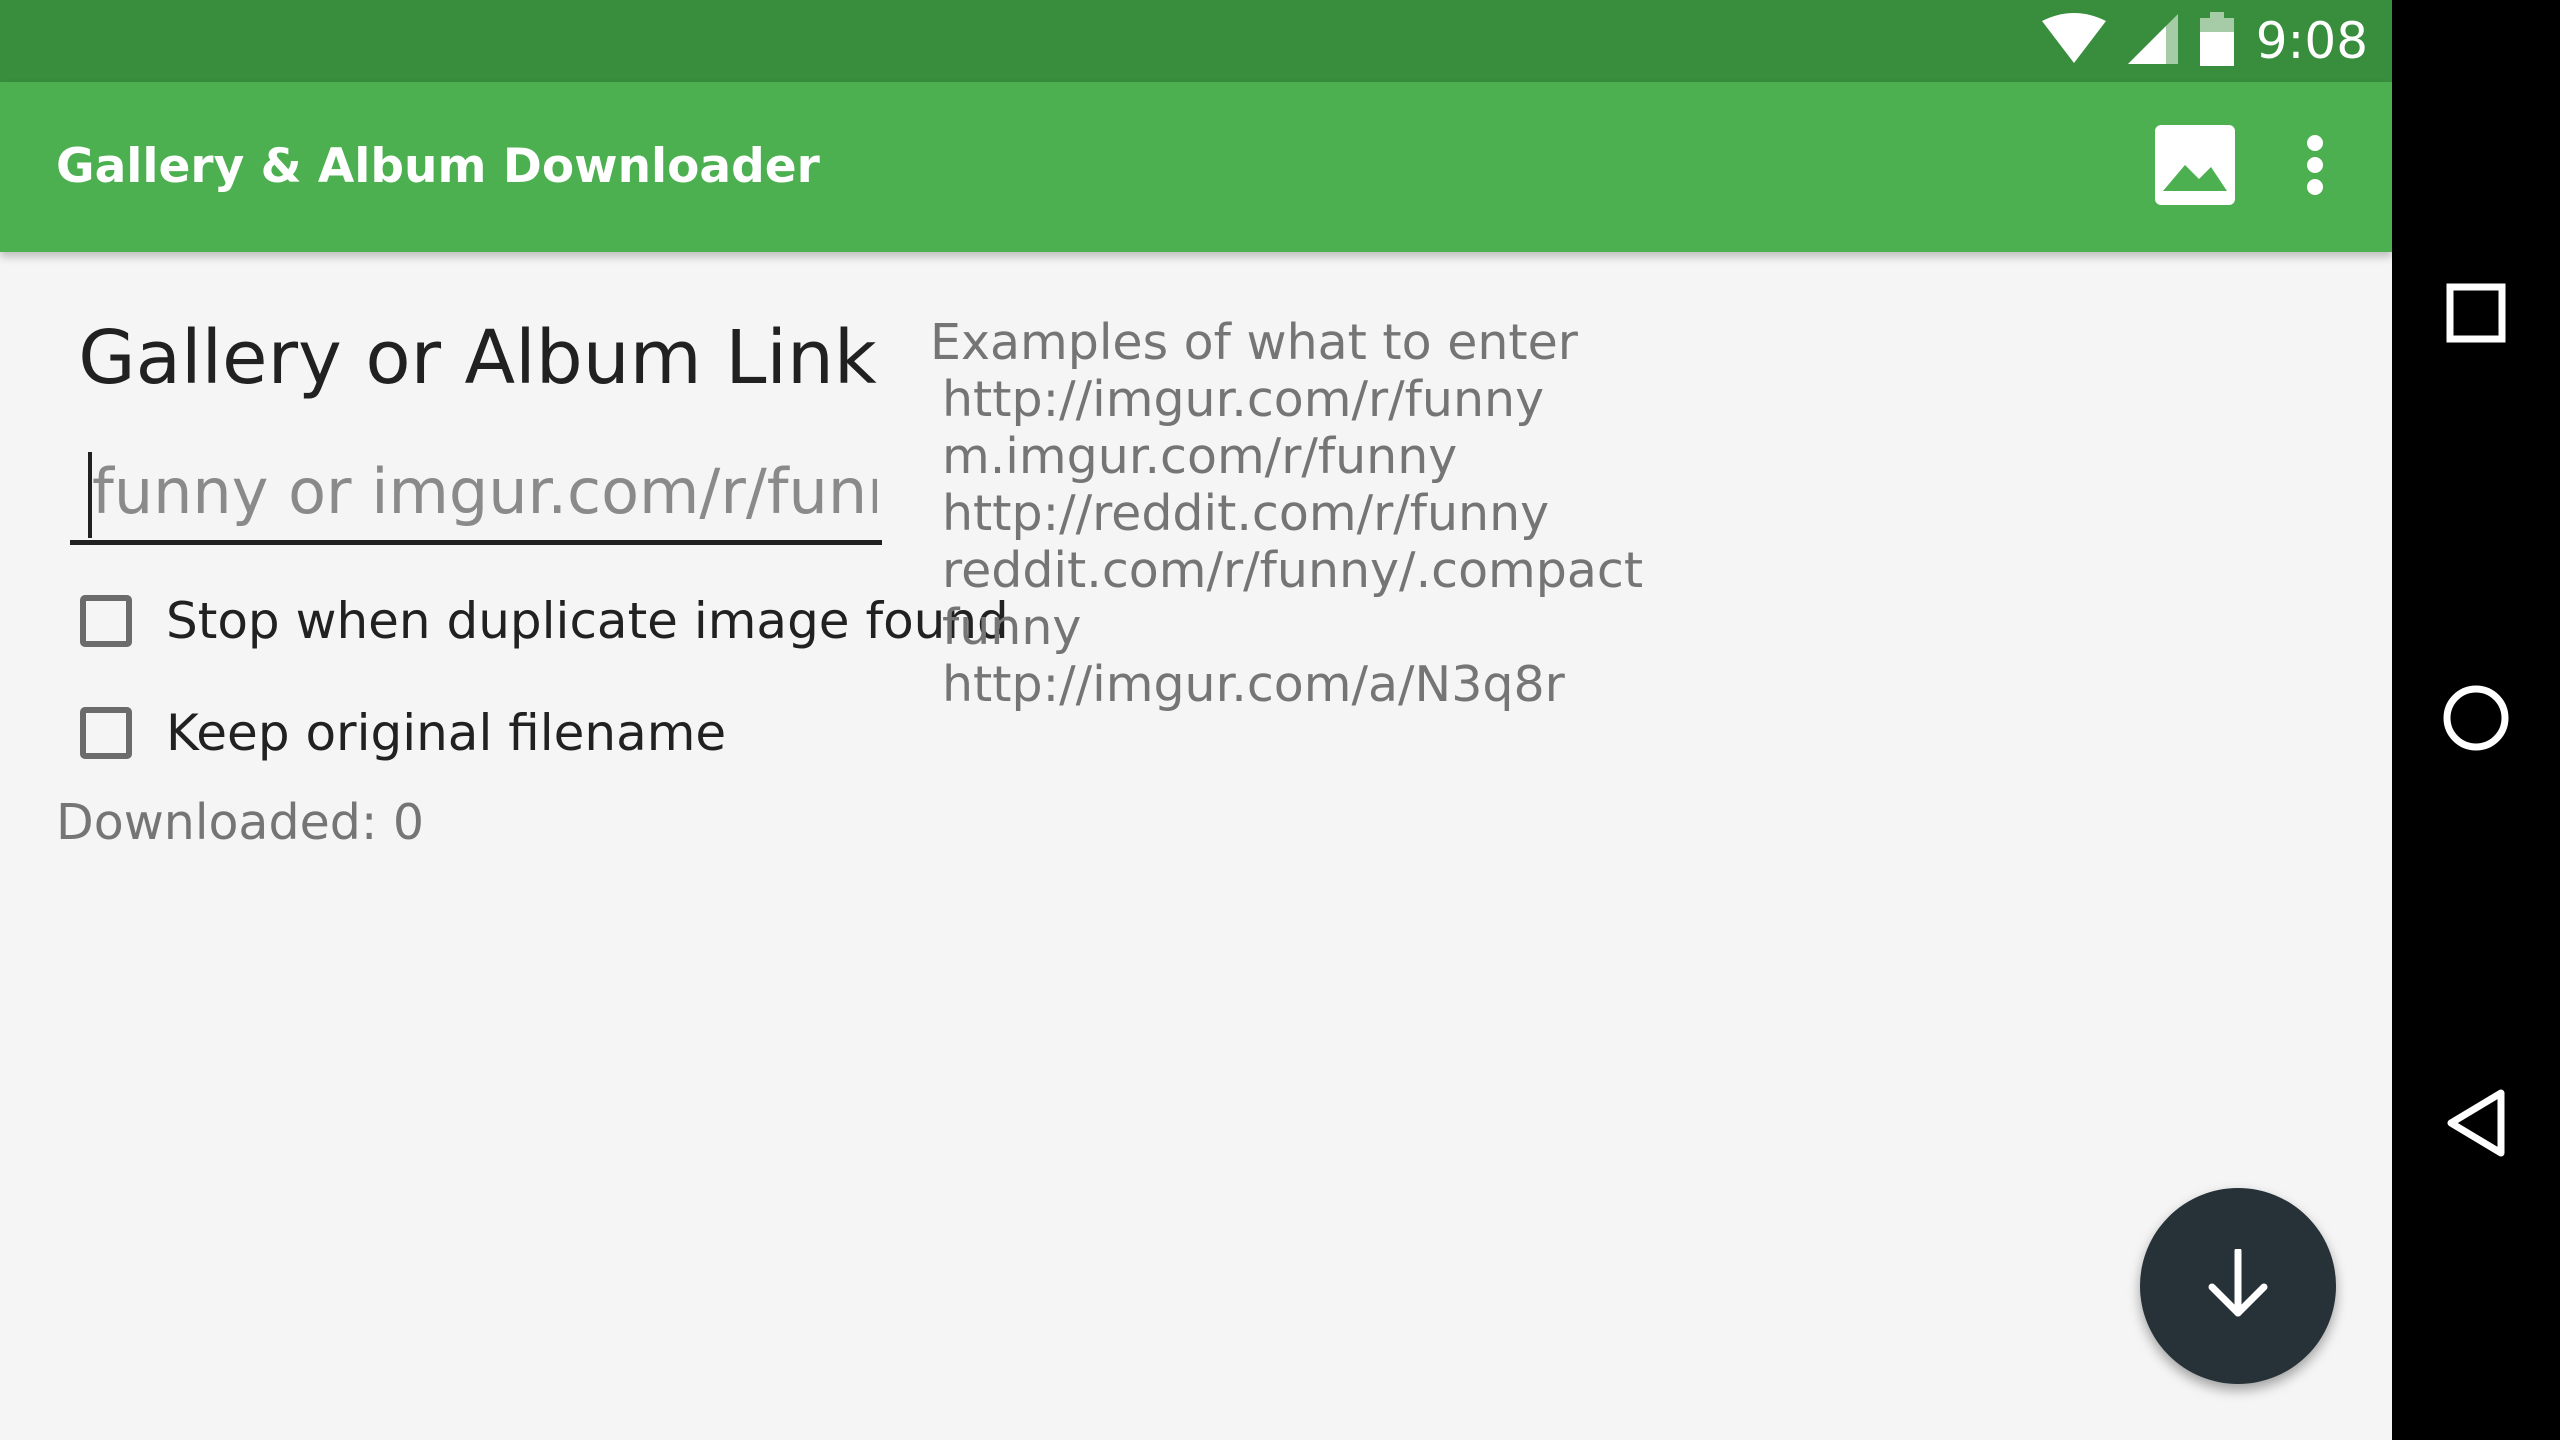 The width and height of the screenshot is (2560, 1440). What do you see at coordinates (1253, 684) in the screenshot?
I see `example-item: http://imgur.com/a/N3q8r` at bounding box center [1253, 684].